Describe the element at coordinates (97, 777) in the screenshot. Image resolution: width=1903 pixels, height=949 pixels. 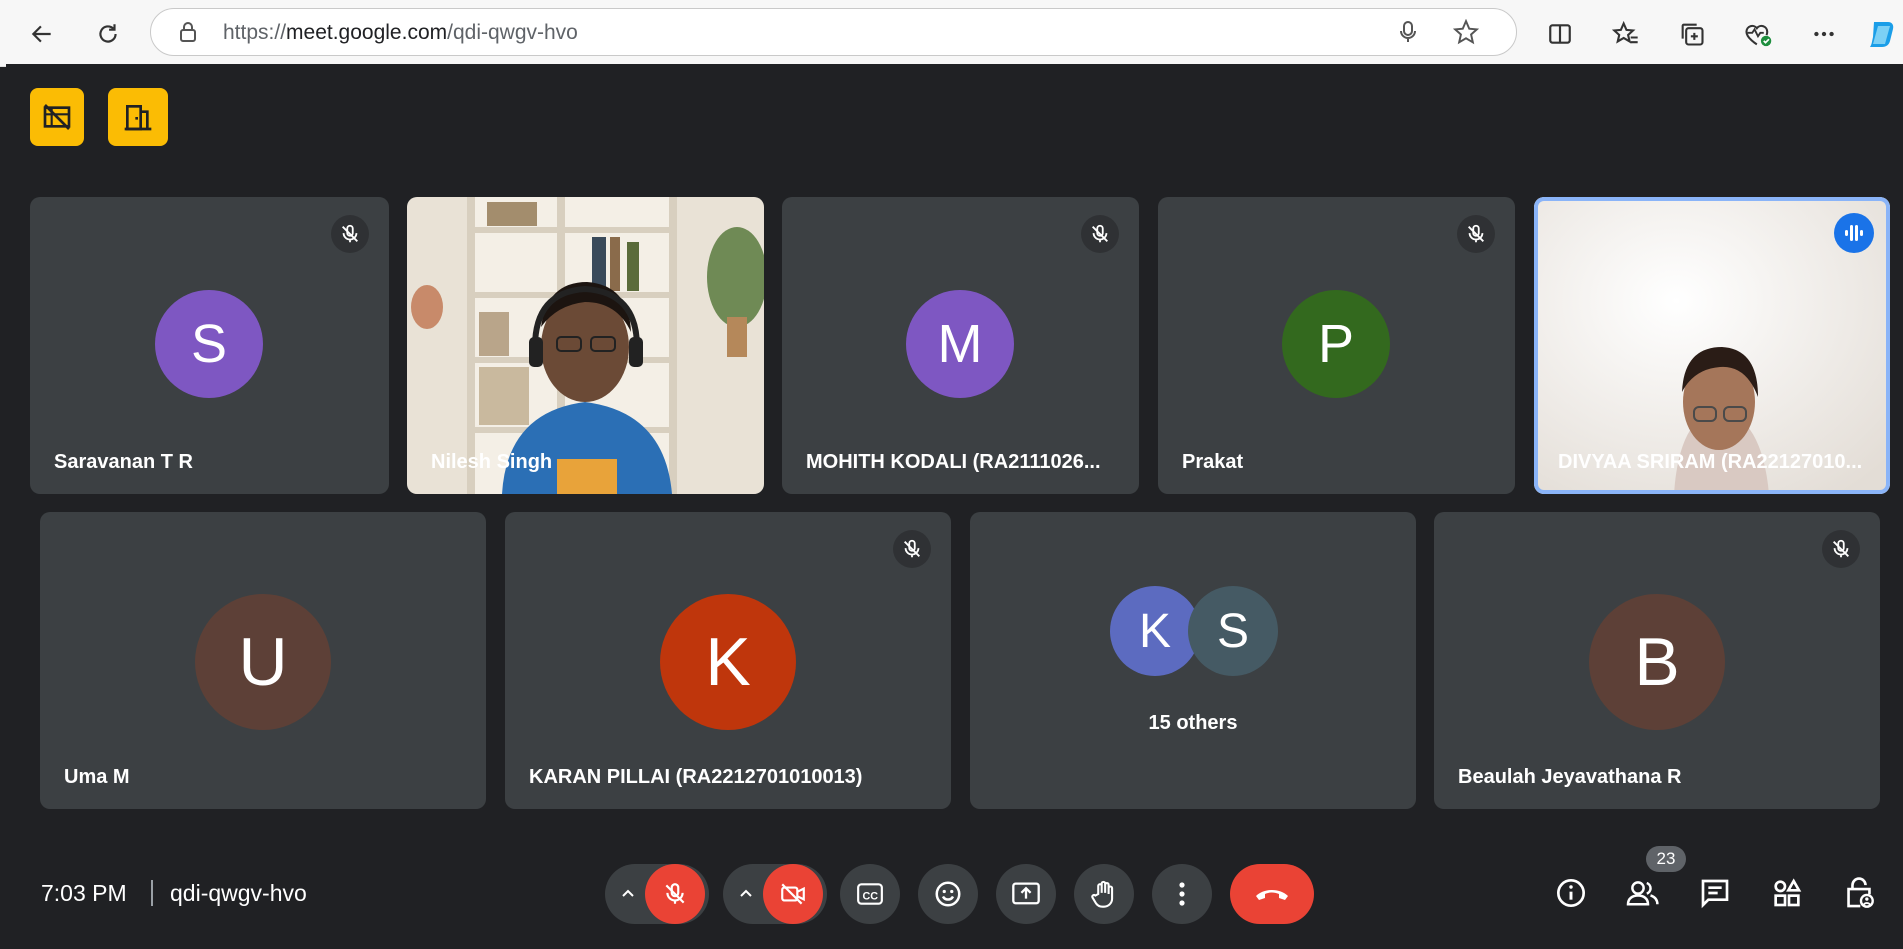
I see `participant-name: Uma M` at that location.